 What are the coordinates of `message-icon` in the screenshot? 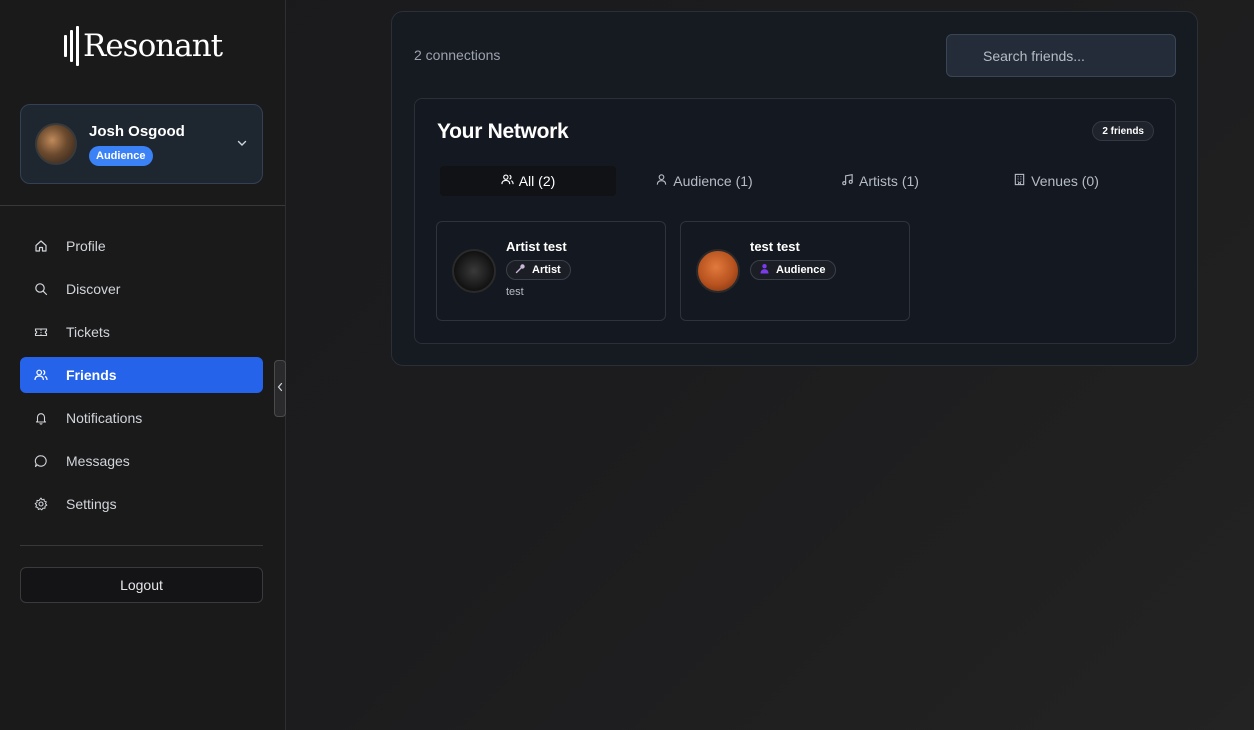 It's located at (41, 461).